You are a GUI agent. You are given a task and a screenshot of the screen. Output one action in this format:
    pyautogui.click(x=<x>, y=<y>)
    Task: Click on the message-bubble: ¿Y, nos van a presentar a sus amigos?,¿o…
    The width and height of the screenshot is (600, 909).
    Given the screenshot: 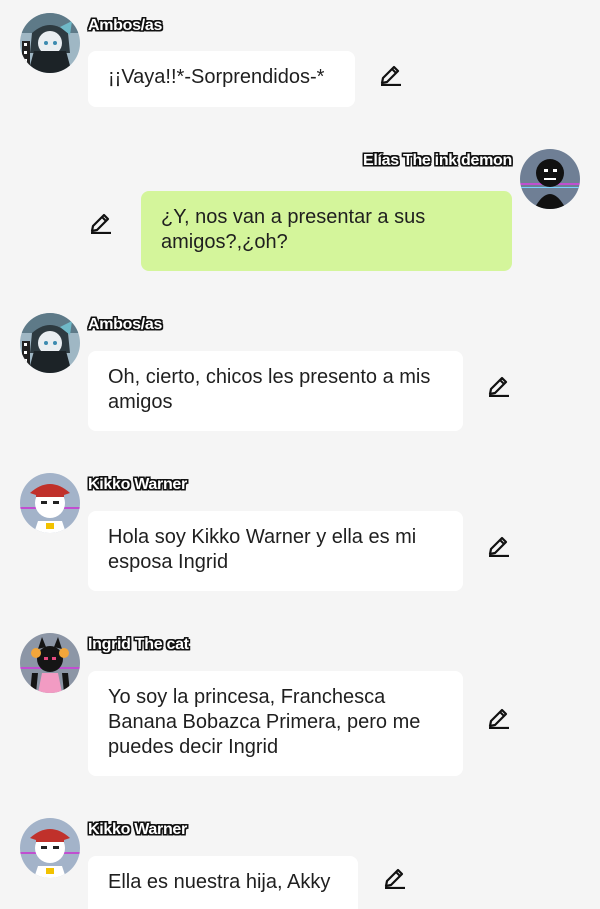 What is the action you would take?
    pyautogui.click(x=326, y=231)
    